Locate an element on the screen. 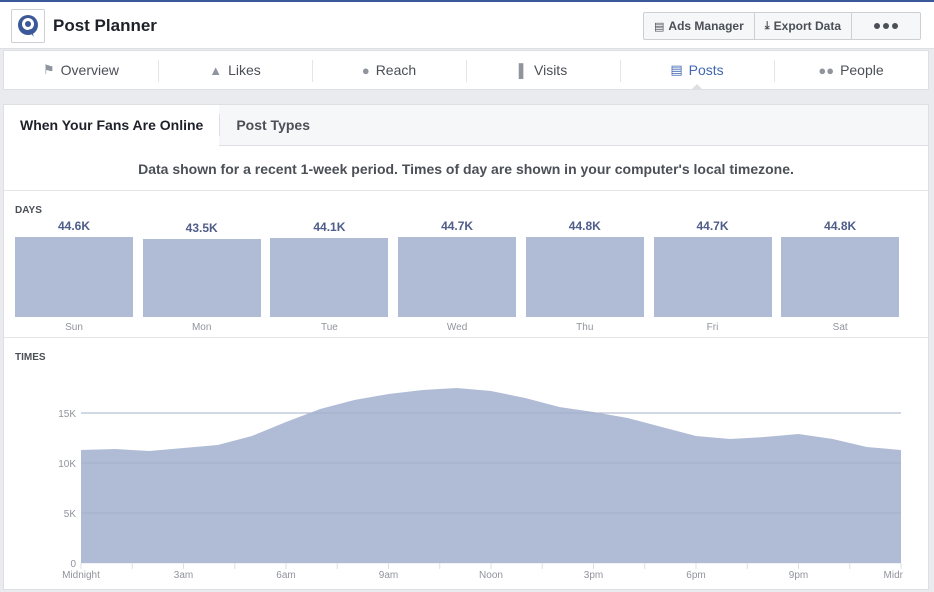 This screenshot has width=934, height=592. days-section-label: DAYS is located at coordinates (28, 210).